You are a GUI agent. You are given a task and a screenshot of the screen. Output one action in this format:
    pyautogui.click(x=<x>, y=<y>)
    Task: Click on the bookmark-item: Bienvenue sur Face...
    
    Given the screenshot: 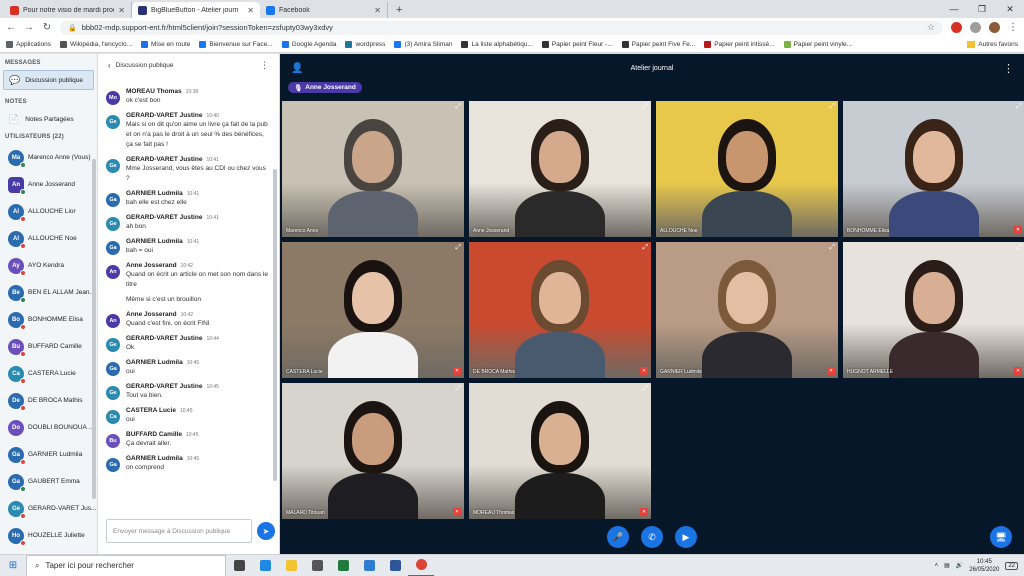 What is the action you would take?
    pyautogui.click(x=236, y=44)
    